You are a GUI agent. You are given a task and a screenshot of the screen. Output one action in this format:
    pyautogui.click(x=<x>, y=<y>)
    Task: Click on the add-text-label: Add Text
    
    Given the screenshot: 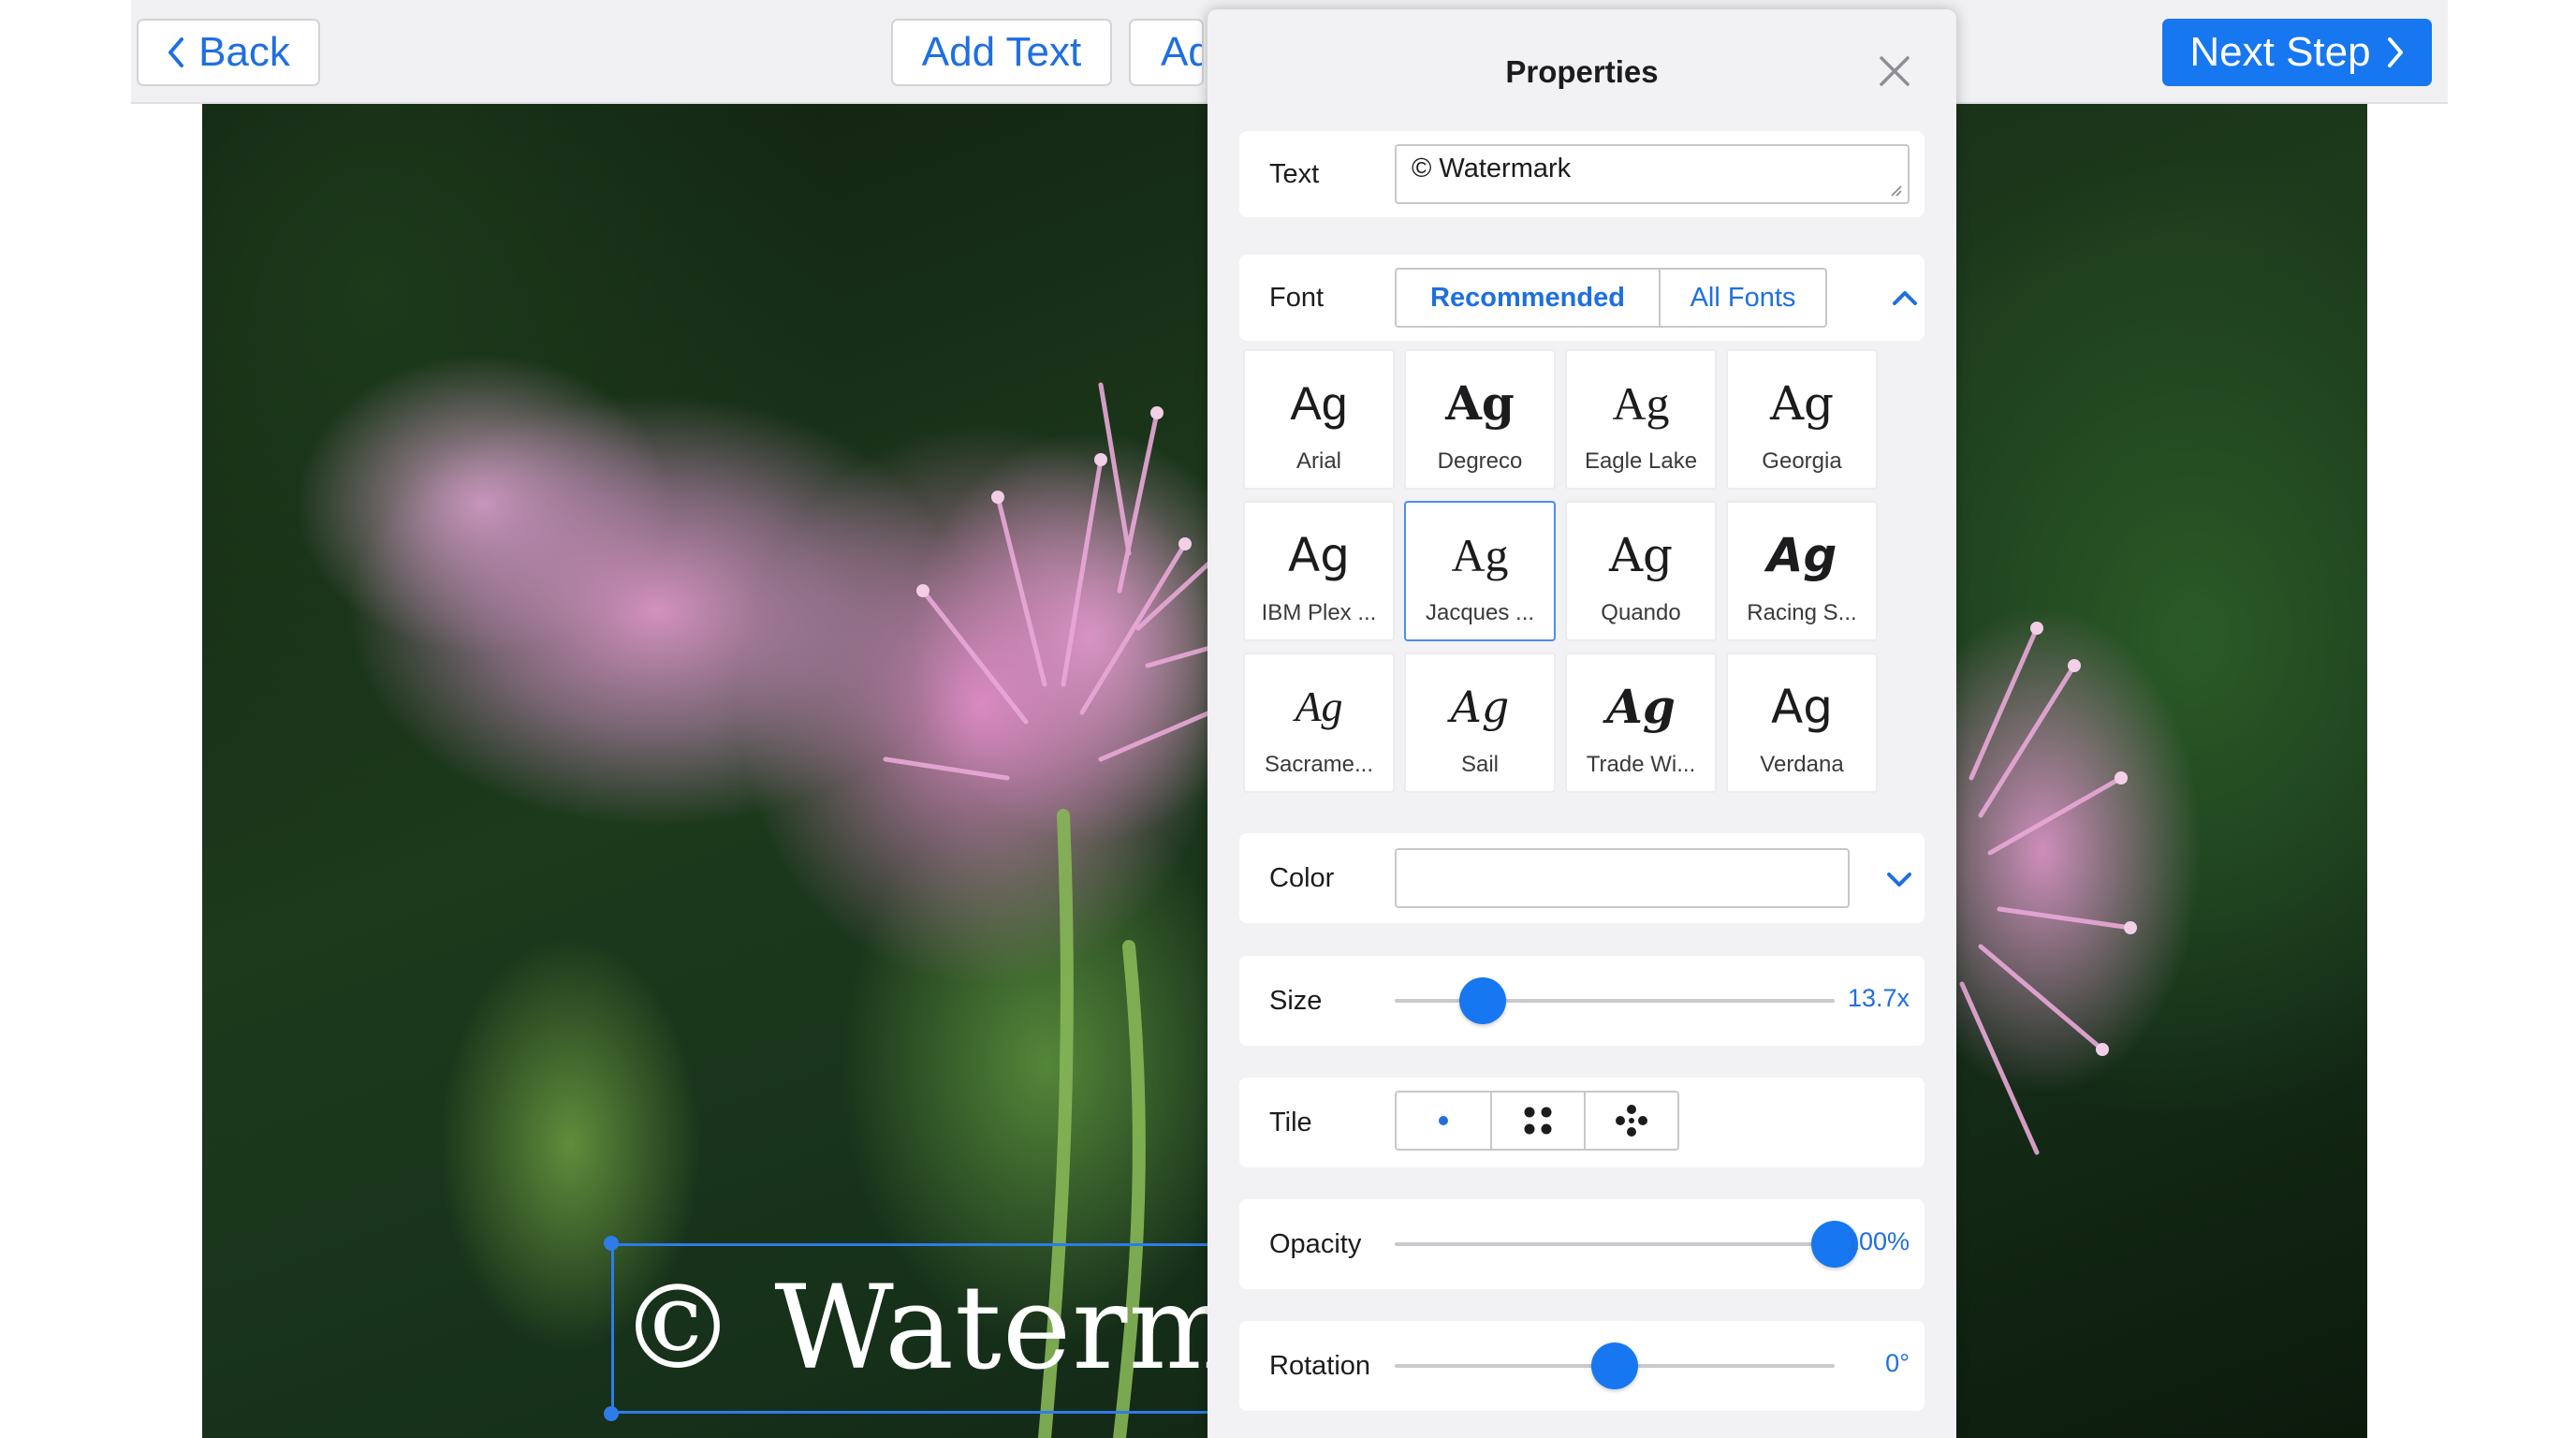 What is the action you would take?
    pyautogui.click(x=1001, y=52)
    